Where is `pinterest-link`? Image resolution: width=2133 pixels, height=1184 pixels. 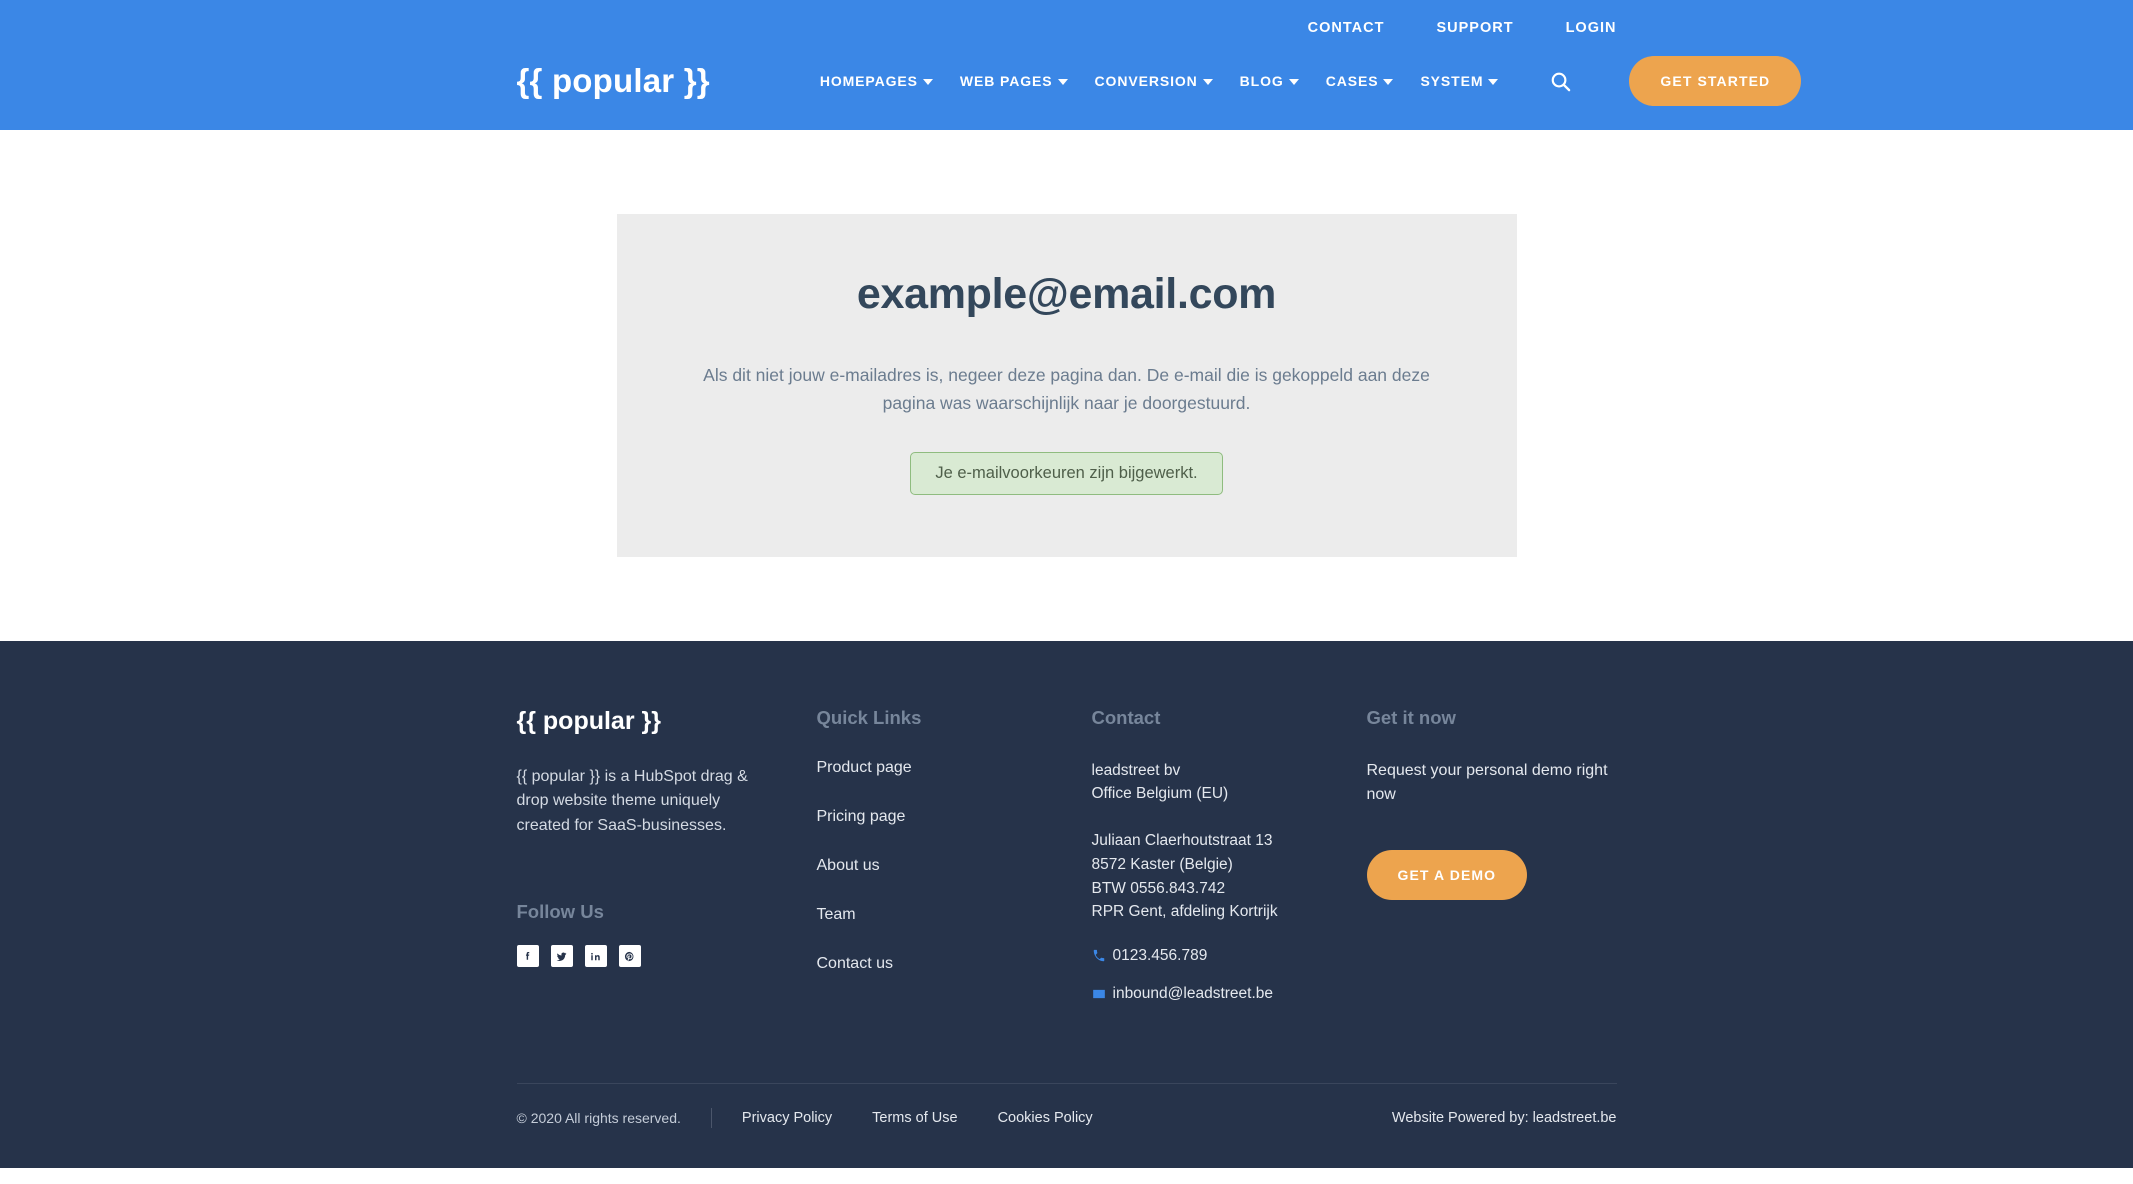 pinterest-link is located at coordinates (629, 956).